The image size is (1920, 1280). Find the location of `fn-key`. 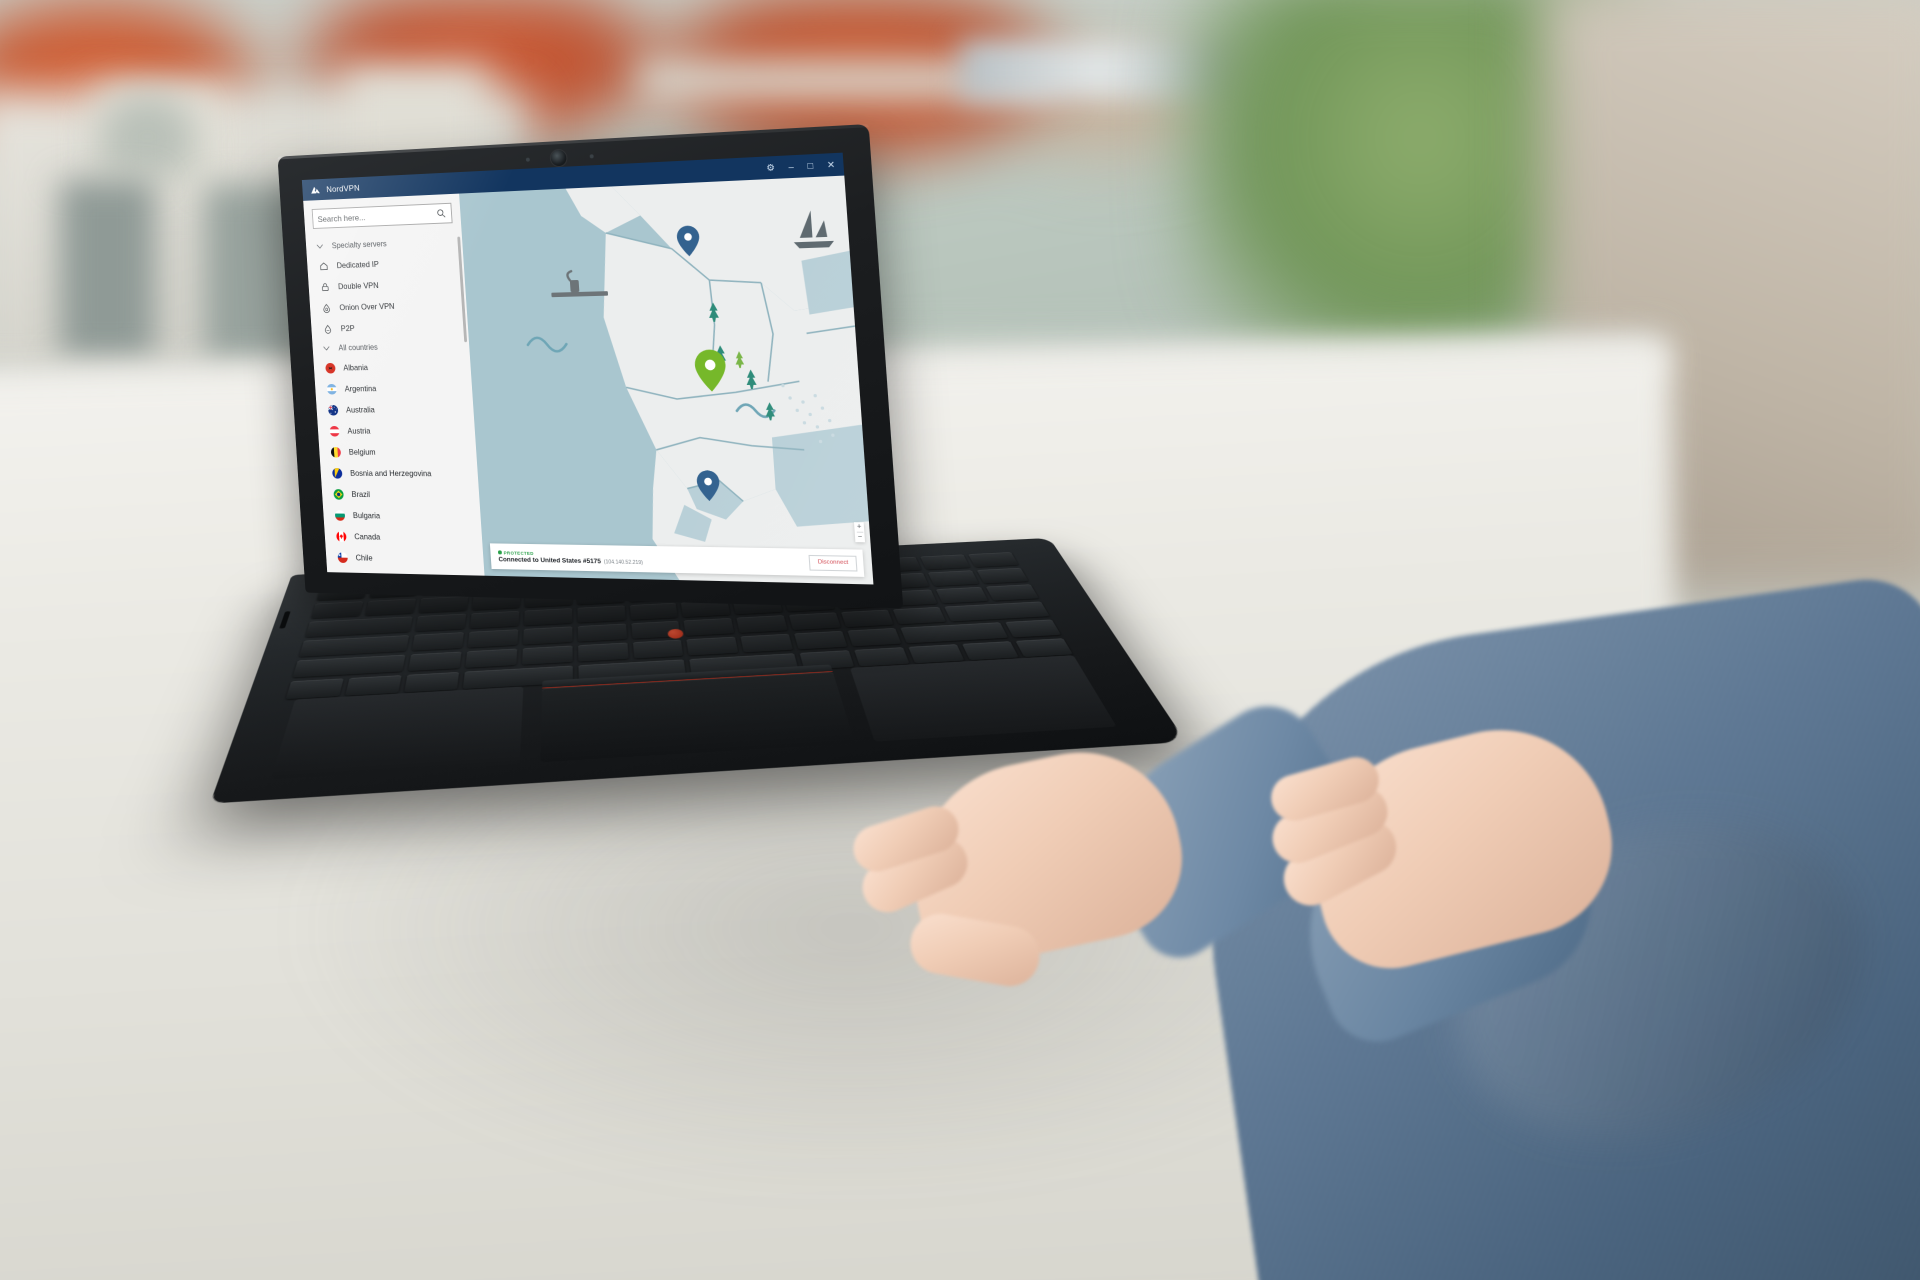

fn-key is located at coordinates (314, 689).